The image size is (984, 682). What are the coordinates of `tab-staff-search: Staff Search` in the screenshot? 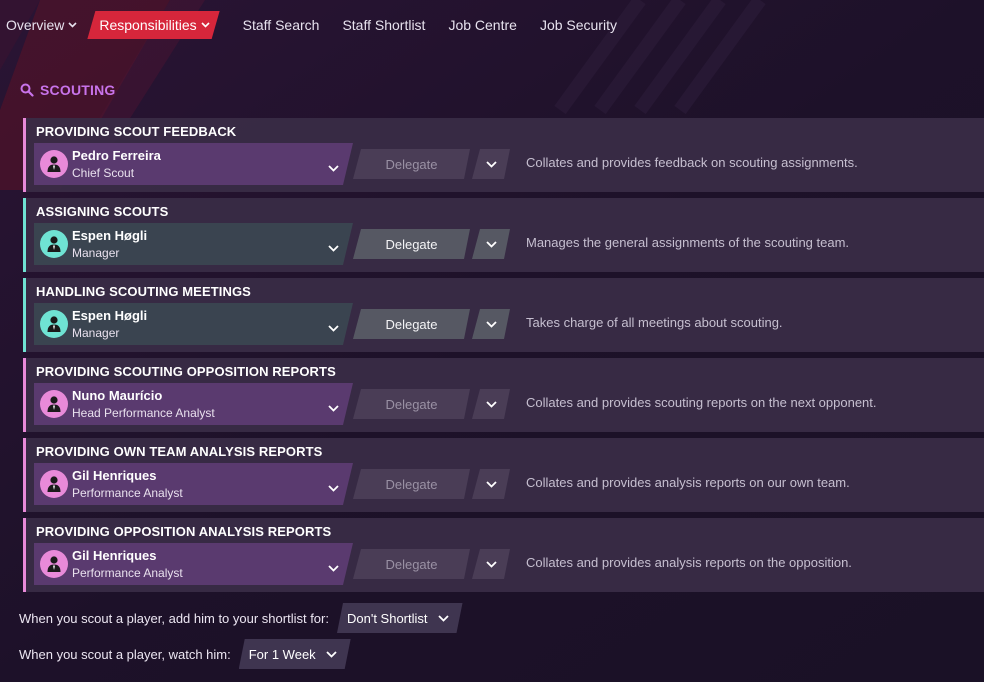 It's located at (281, 25).